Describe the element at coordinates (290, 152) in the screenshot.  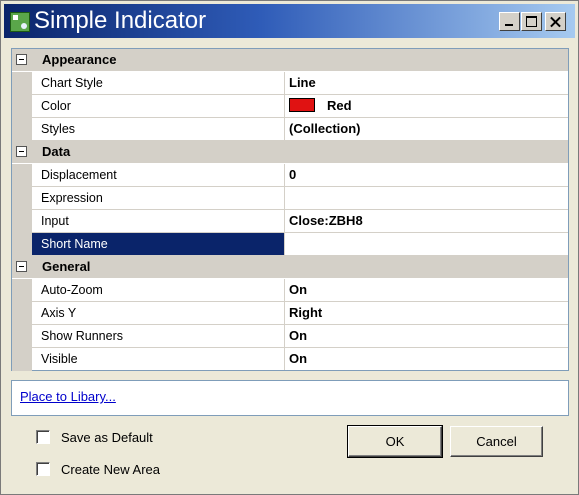
I see `category-data: Data` at that location.